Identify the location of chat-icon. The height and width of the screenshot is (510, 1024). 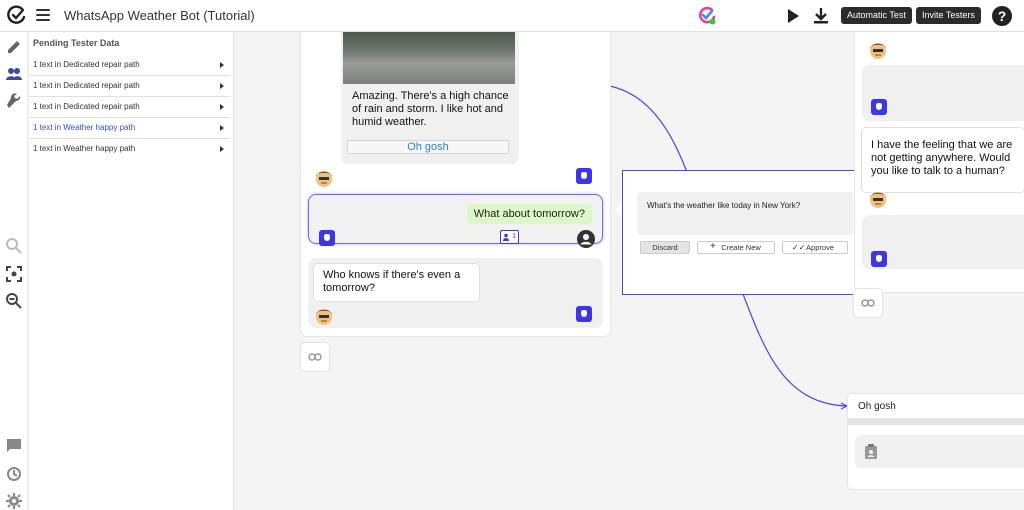
(14, 446).